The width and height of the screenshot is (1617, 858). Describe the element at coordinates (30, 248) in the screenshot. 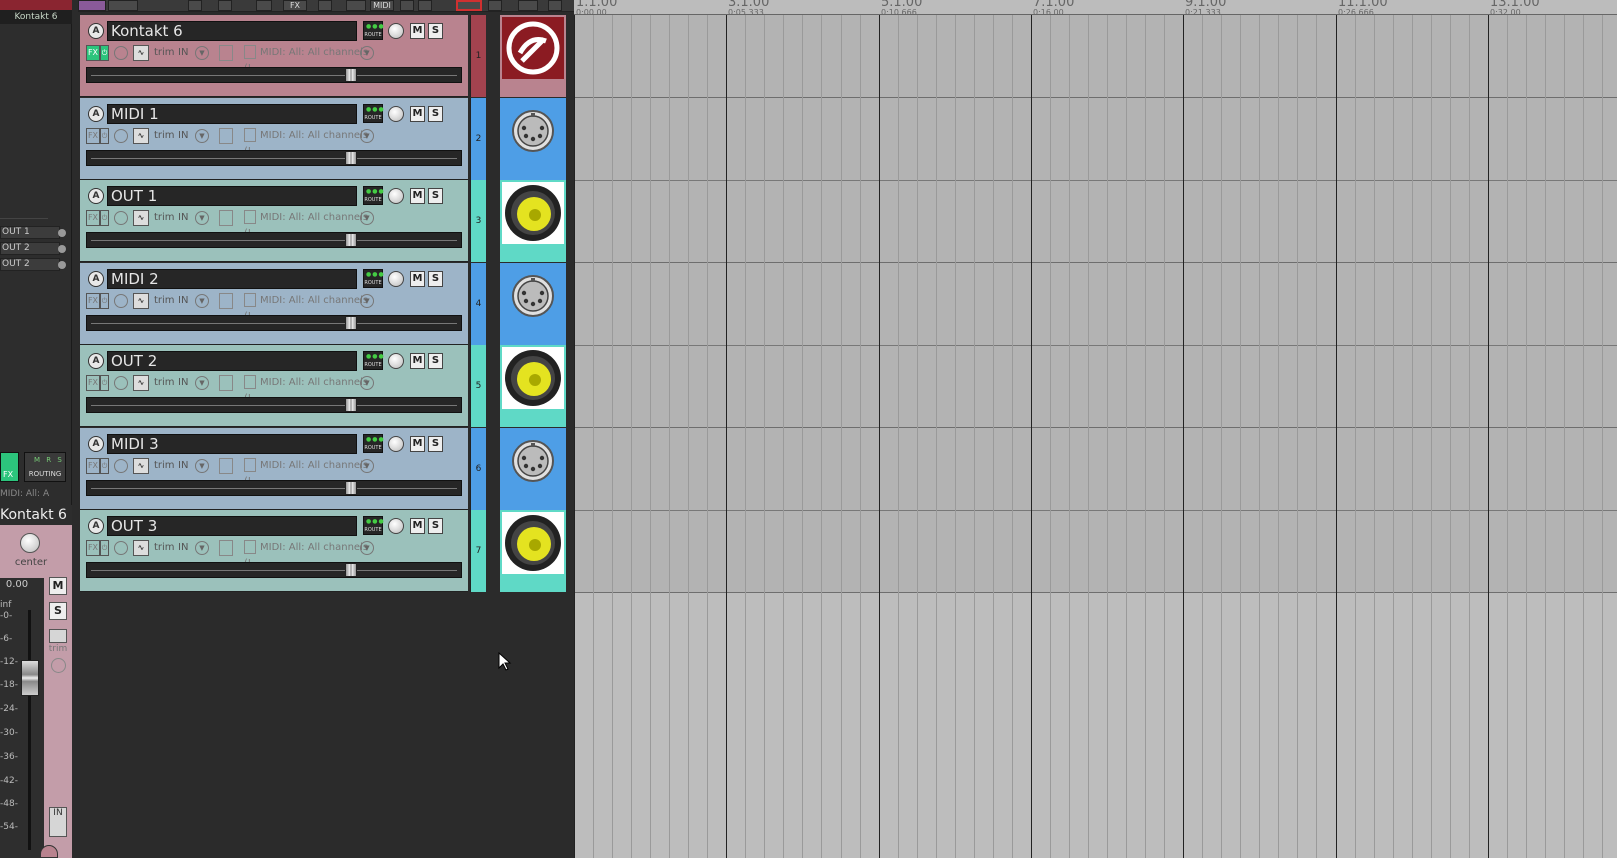

I see `output-send-2: OUT 2` at that location.